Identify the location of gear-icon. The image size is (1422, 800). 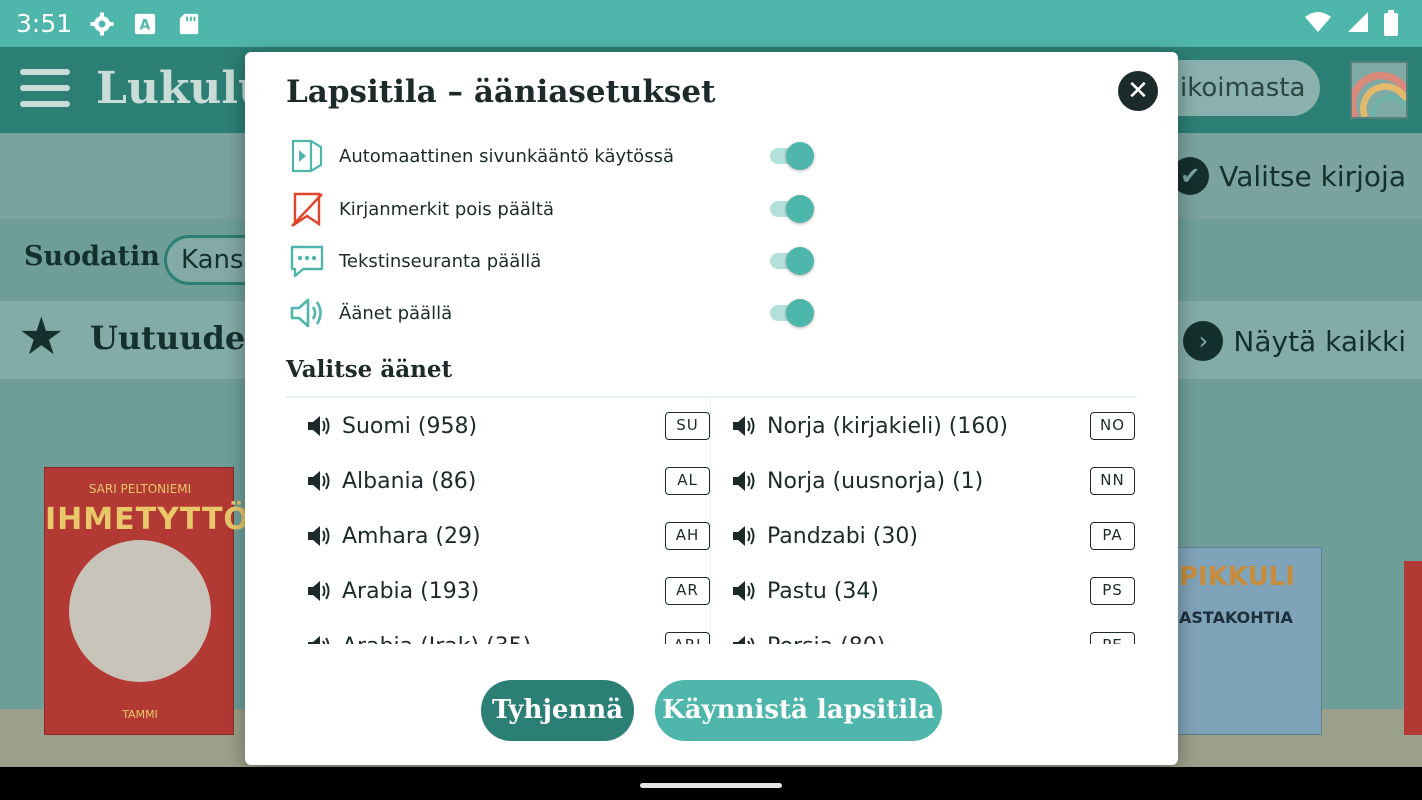
(102, 24).